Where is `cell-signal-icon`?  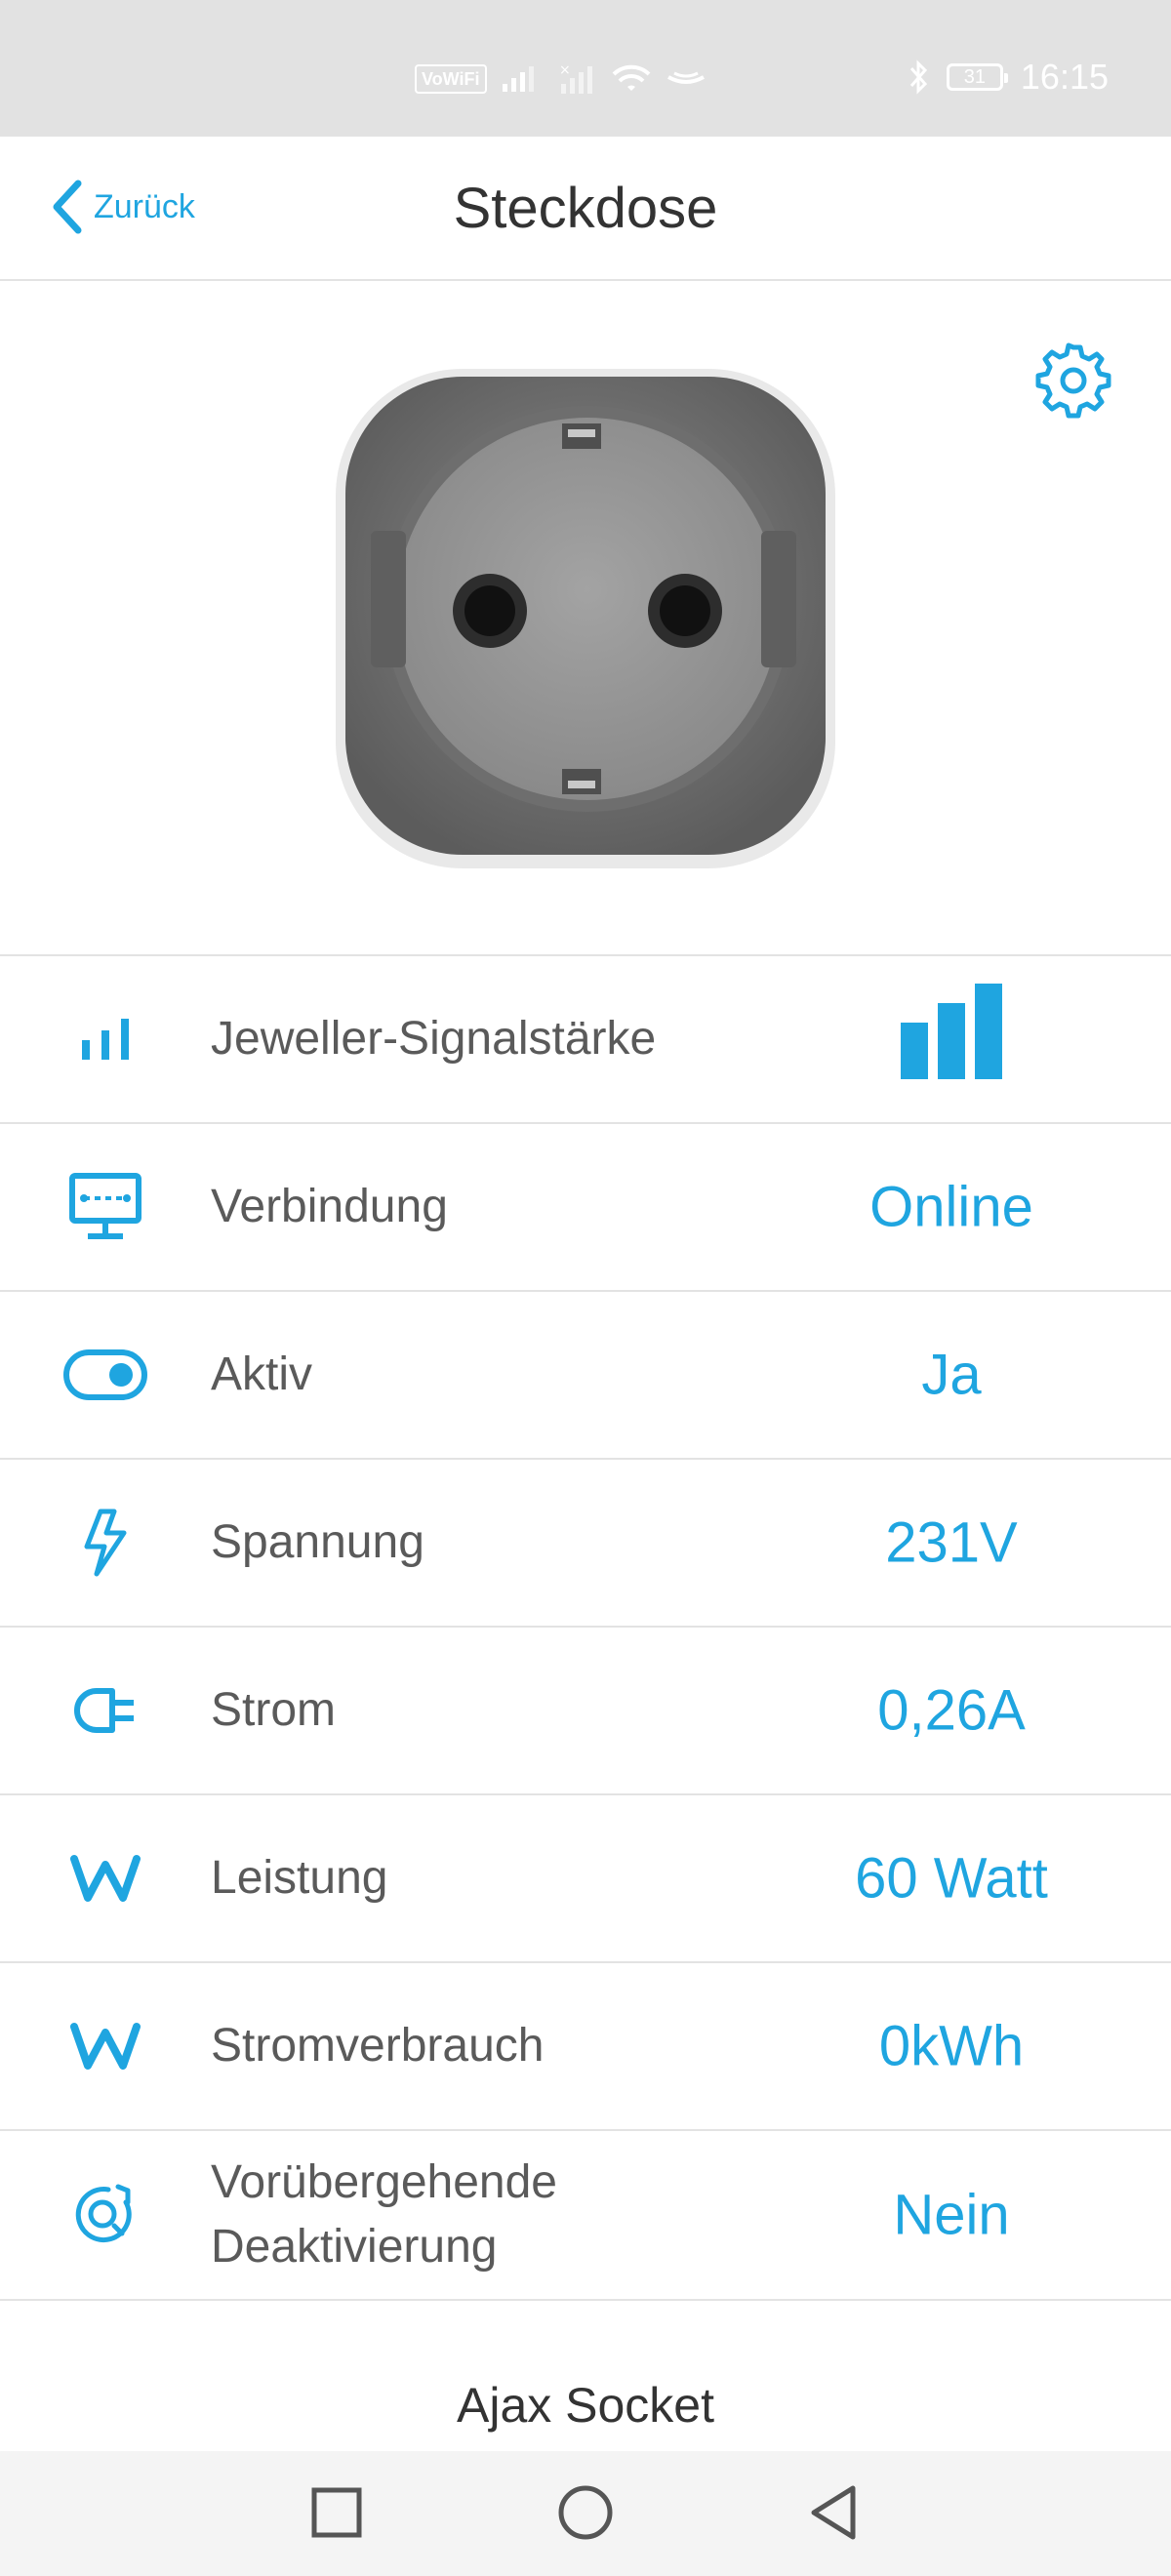
cell-signal-icon is located at coordinates (518, 79).